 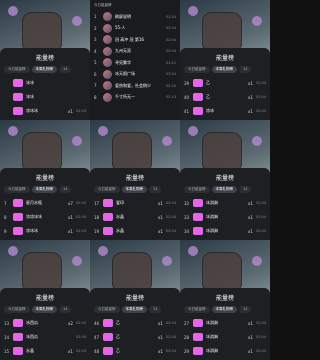 What do you see at coordinates (135, 217) in the screenshot?
I see `ranking-row: 18 水晶 x1 02:04` at bounding box center [135, 217].